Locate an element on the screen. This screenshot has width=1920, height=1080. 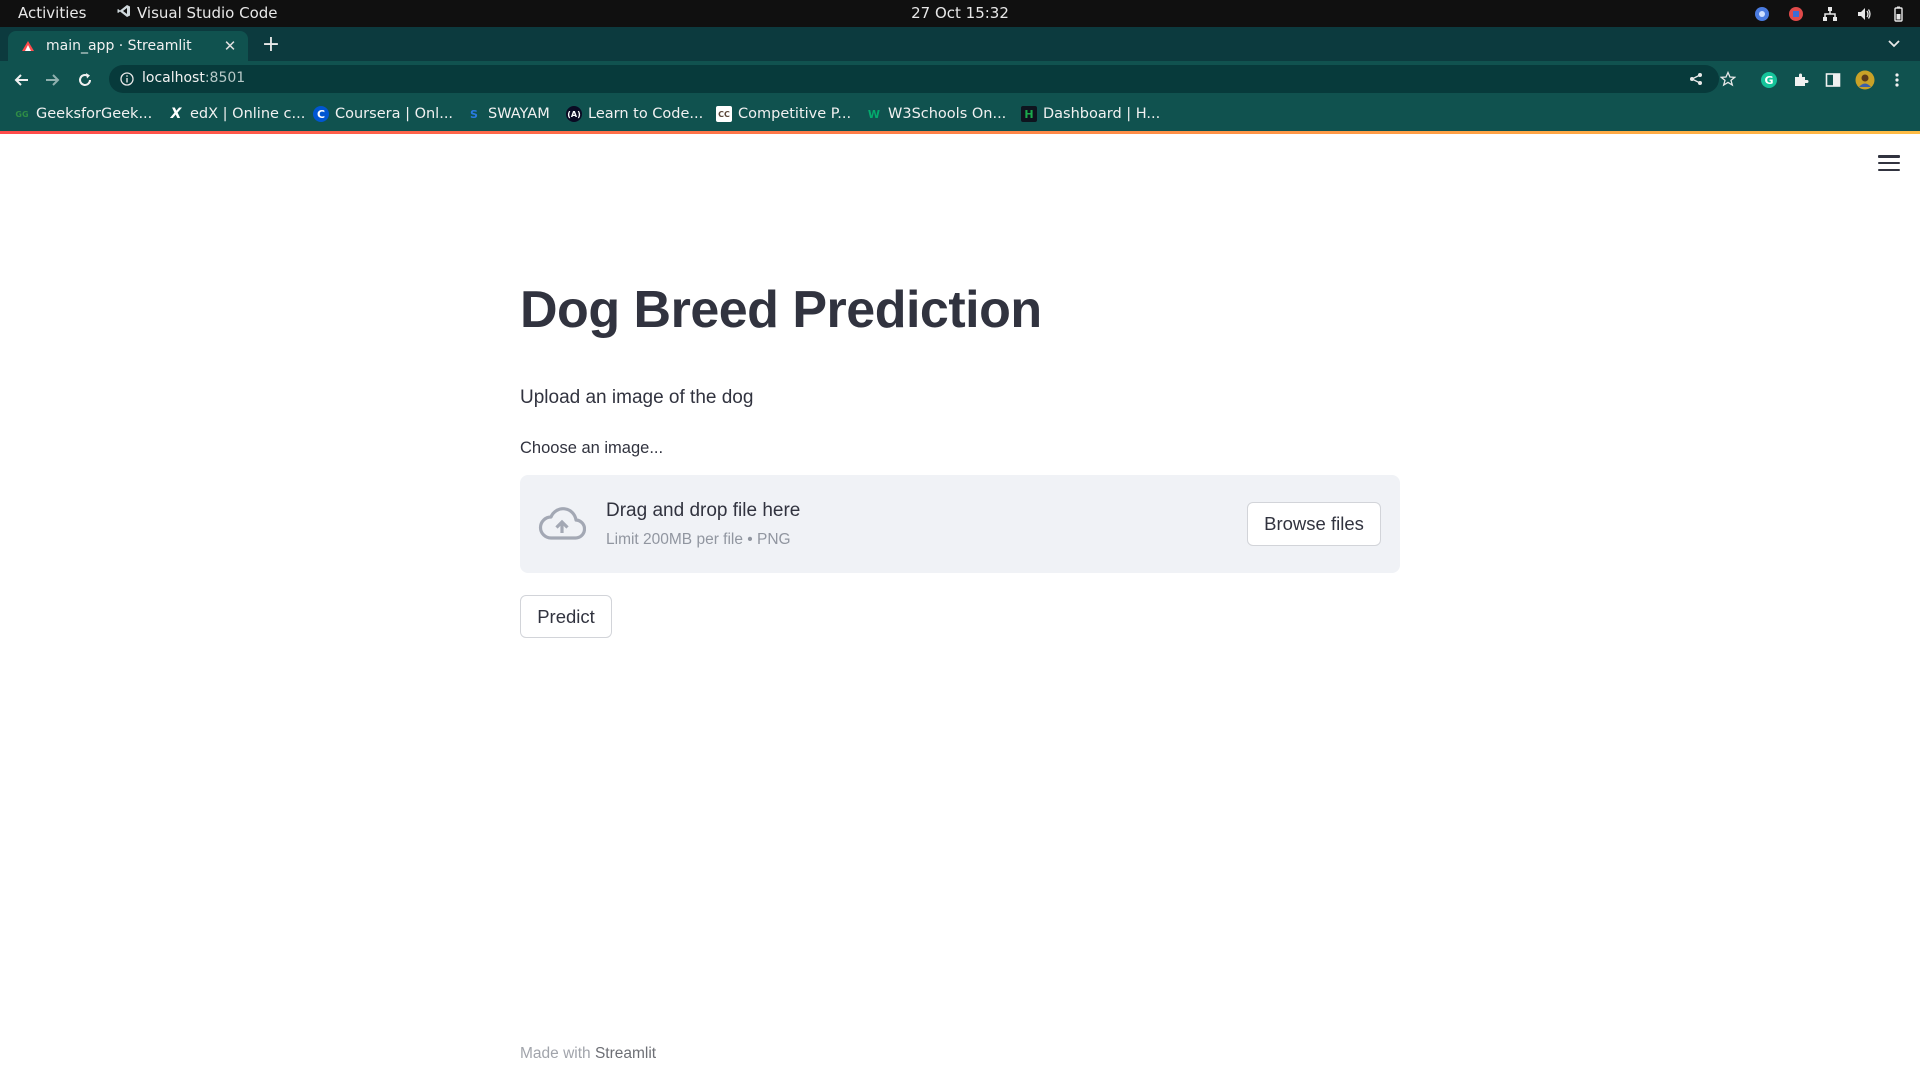
bookmark-item: S SWAYAM is located at coordinates (508, 114).